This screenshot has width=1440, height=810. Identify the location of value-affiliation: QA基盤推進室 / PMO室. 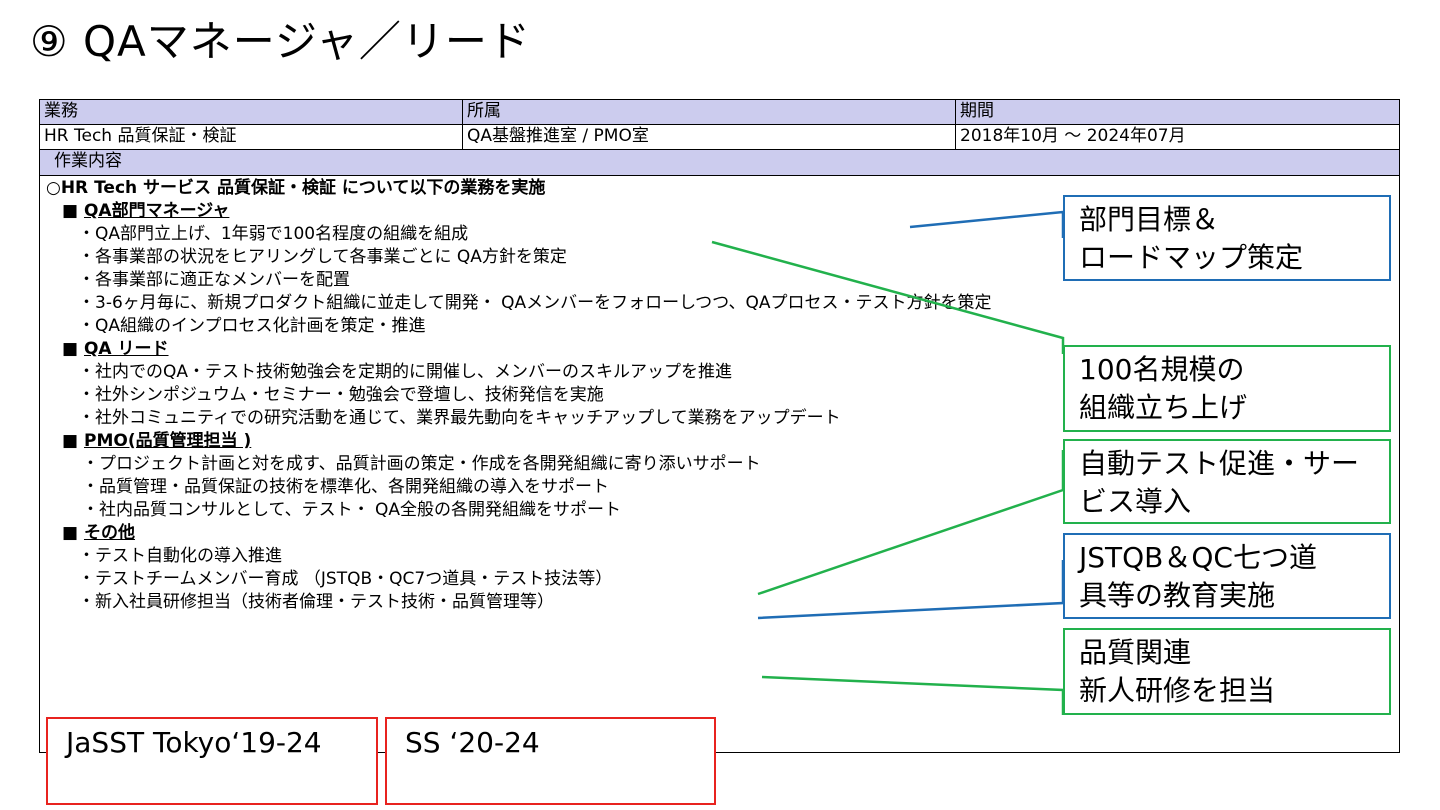
(709, 137).